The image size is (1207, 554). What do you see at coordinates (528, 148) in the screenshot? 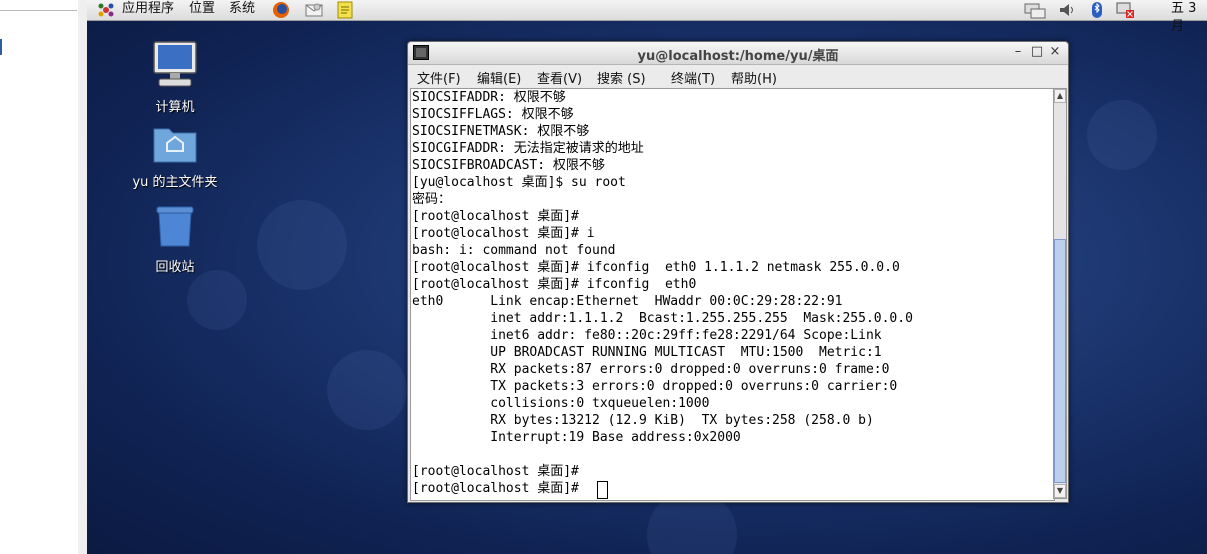
I see `terminal-line: SIOCGIFADDR: 无法指定被请求的地址` at bounding box center [528, 148].